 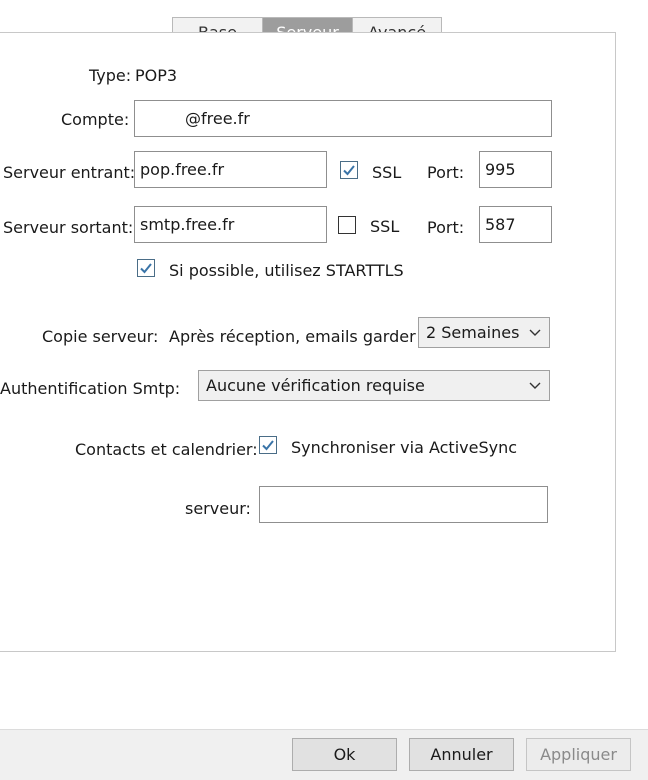 I want to click on incoming-ssl-checkbox, so click(x=349, y=170).